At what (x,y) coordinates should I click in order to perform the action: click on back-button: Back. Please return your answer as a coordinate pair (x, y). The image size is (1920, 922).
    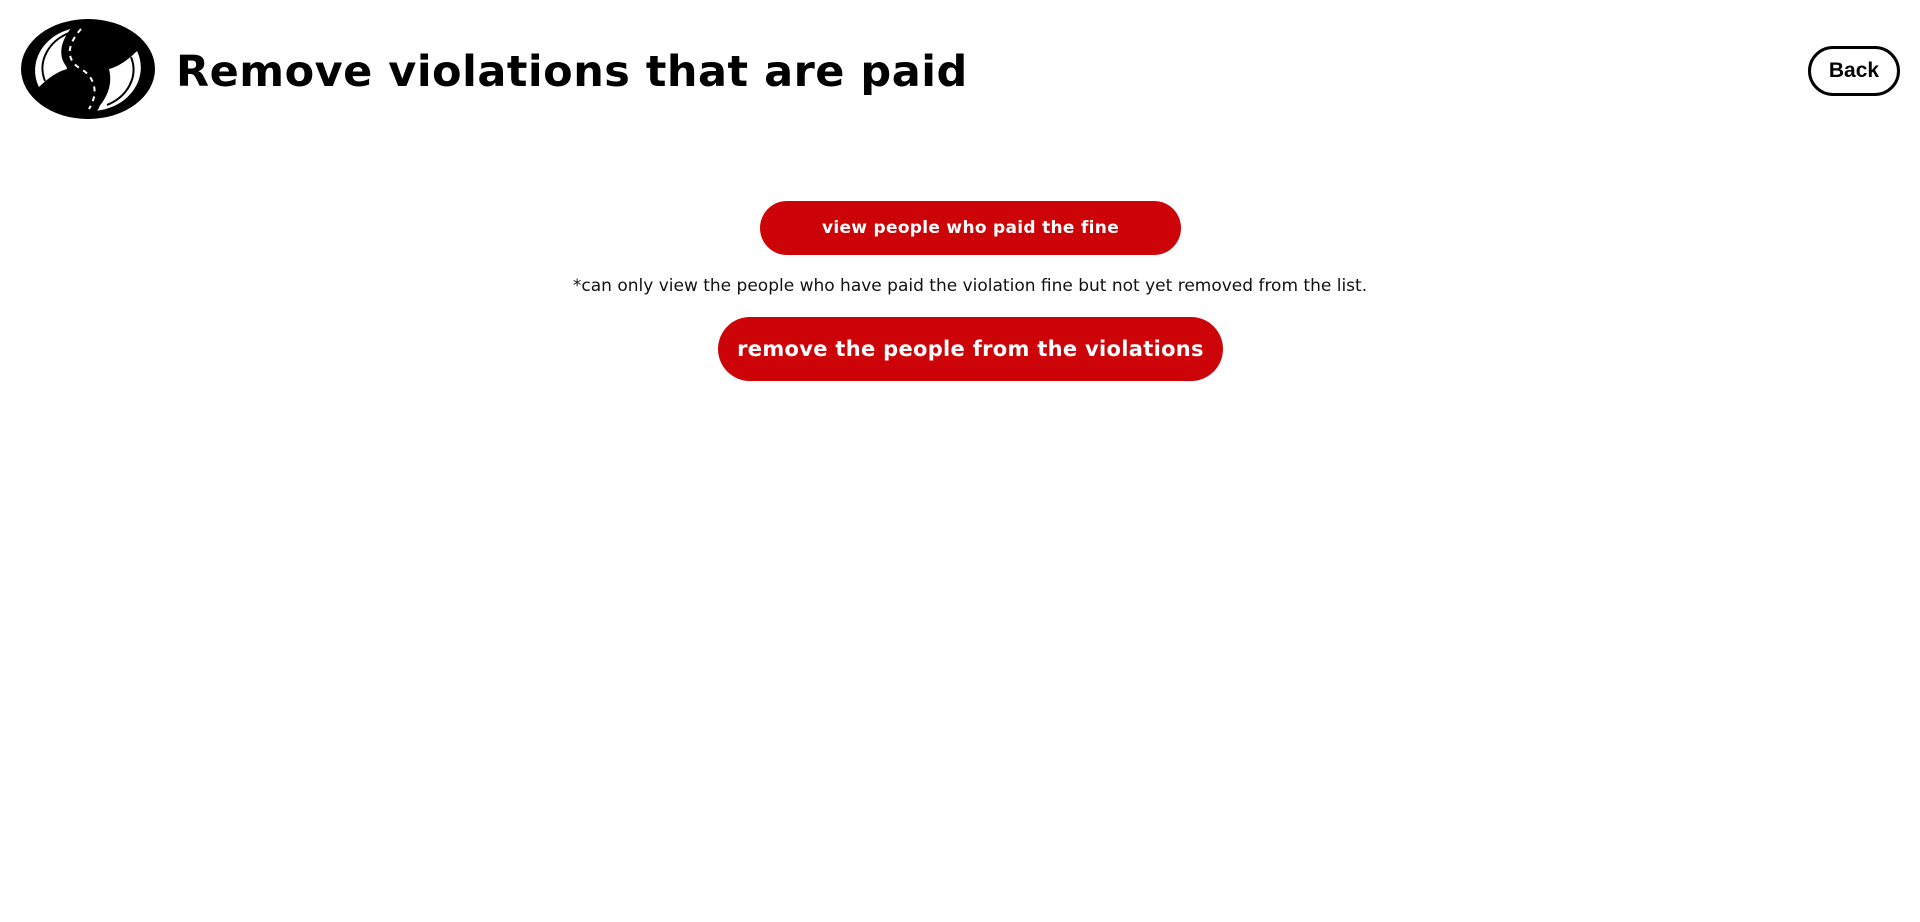
    Looking at the image, I should click on (1854, 71).